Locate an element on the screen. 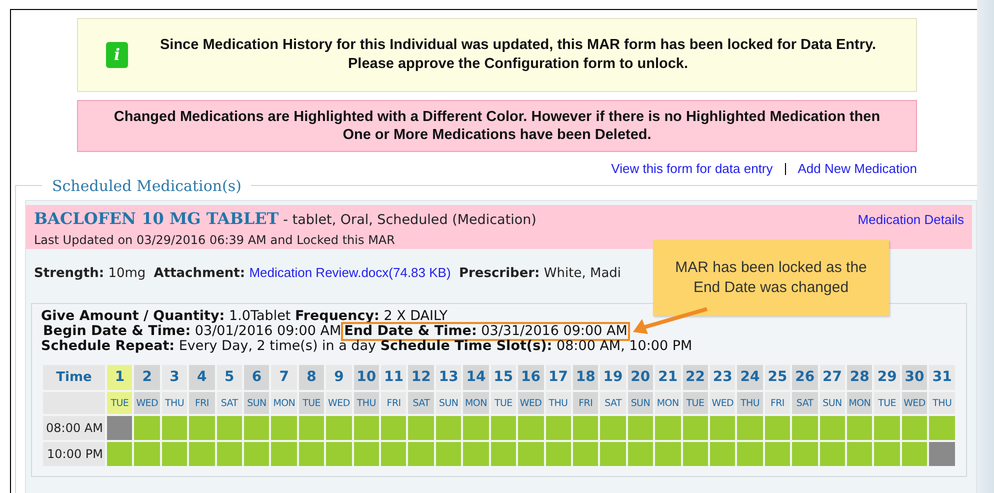 Image resolution: width=994 pixels, height=493 pixels. day-header: 30 is located at coordinates (915, 377).